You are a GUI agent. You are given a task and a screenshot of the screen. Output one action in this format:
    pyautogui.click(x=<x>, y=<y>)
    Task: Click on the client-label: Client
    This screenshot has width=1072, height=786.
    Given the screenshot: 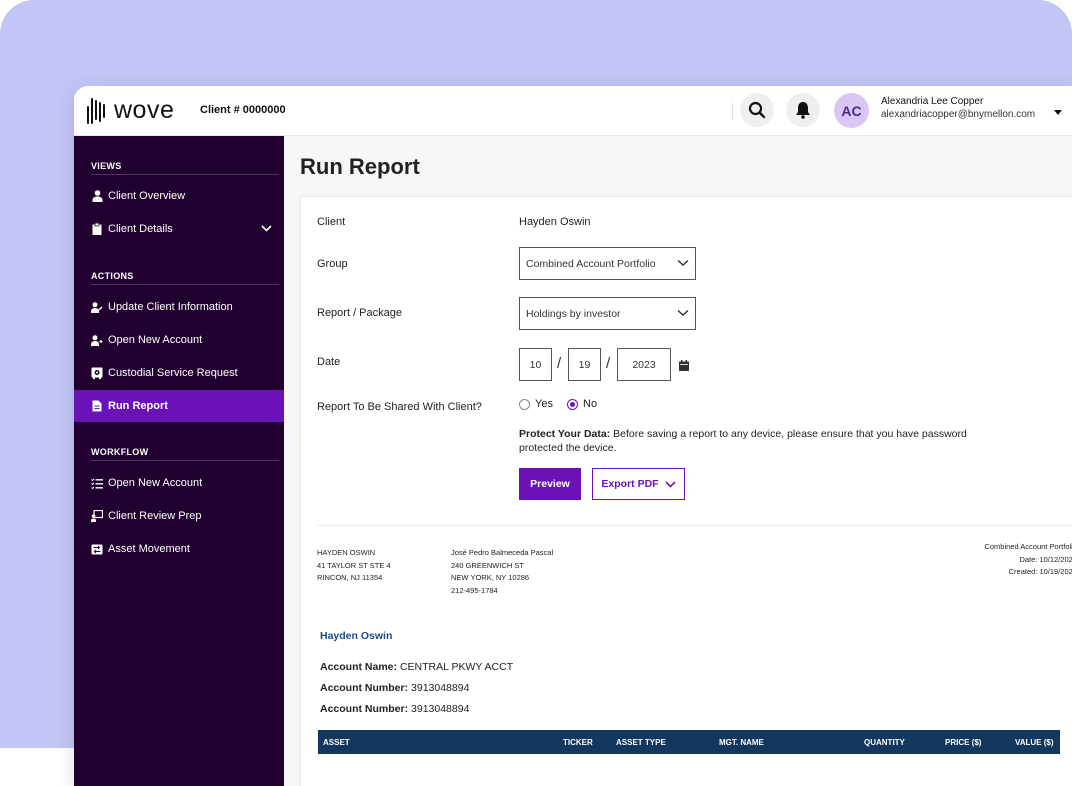 What is the action you would take?
    pyautogui.click(x=331, y=222)
    